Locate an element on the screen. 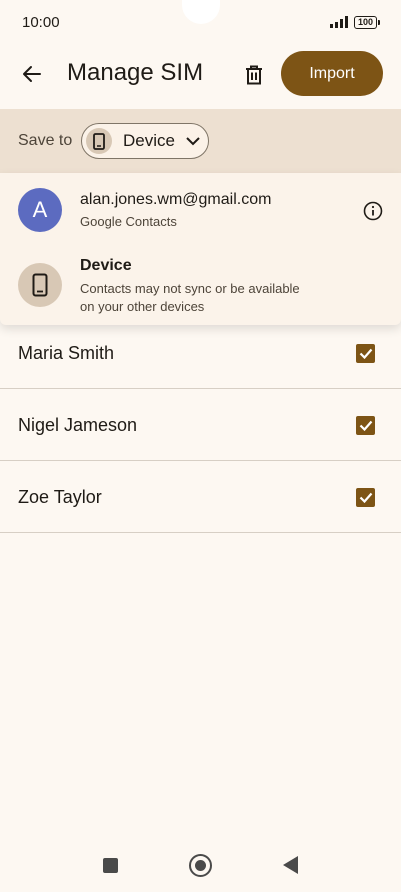  save-to-label: Save to is located at coordinates (45, 140).